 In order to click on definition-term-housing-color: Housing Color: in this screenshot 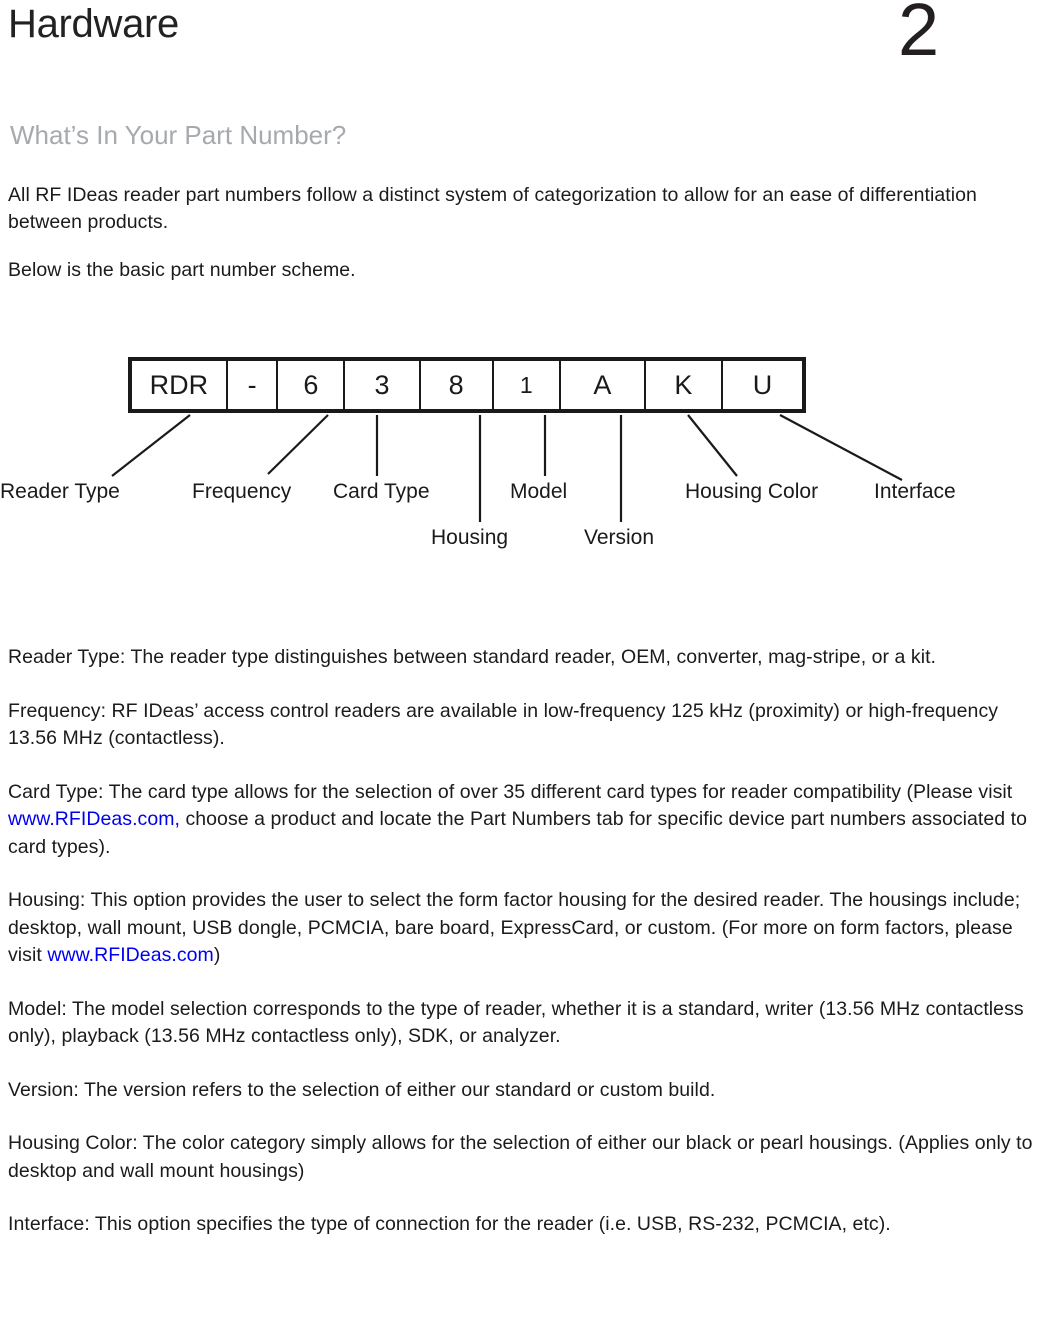, I will do `click(75, 1143)`.